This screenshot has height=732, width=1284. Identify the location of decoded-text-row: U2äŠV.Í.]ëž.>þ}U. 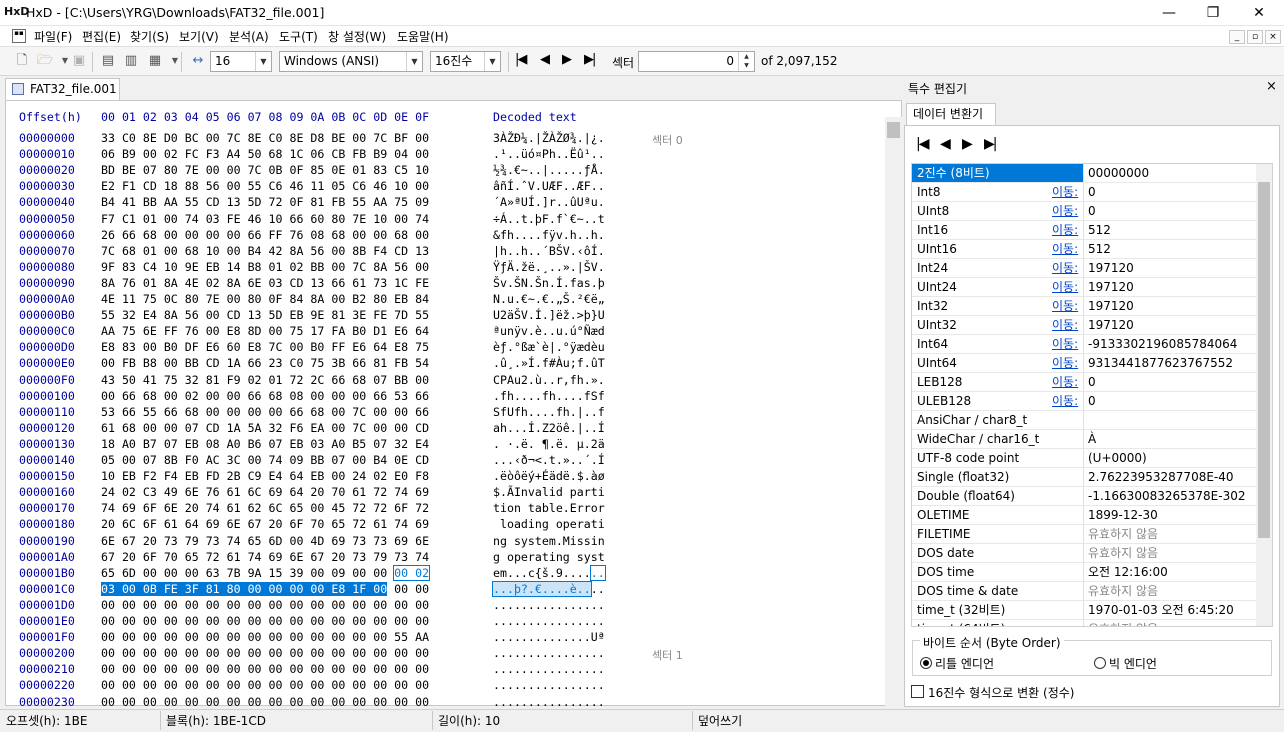
(549, 315).